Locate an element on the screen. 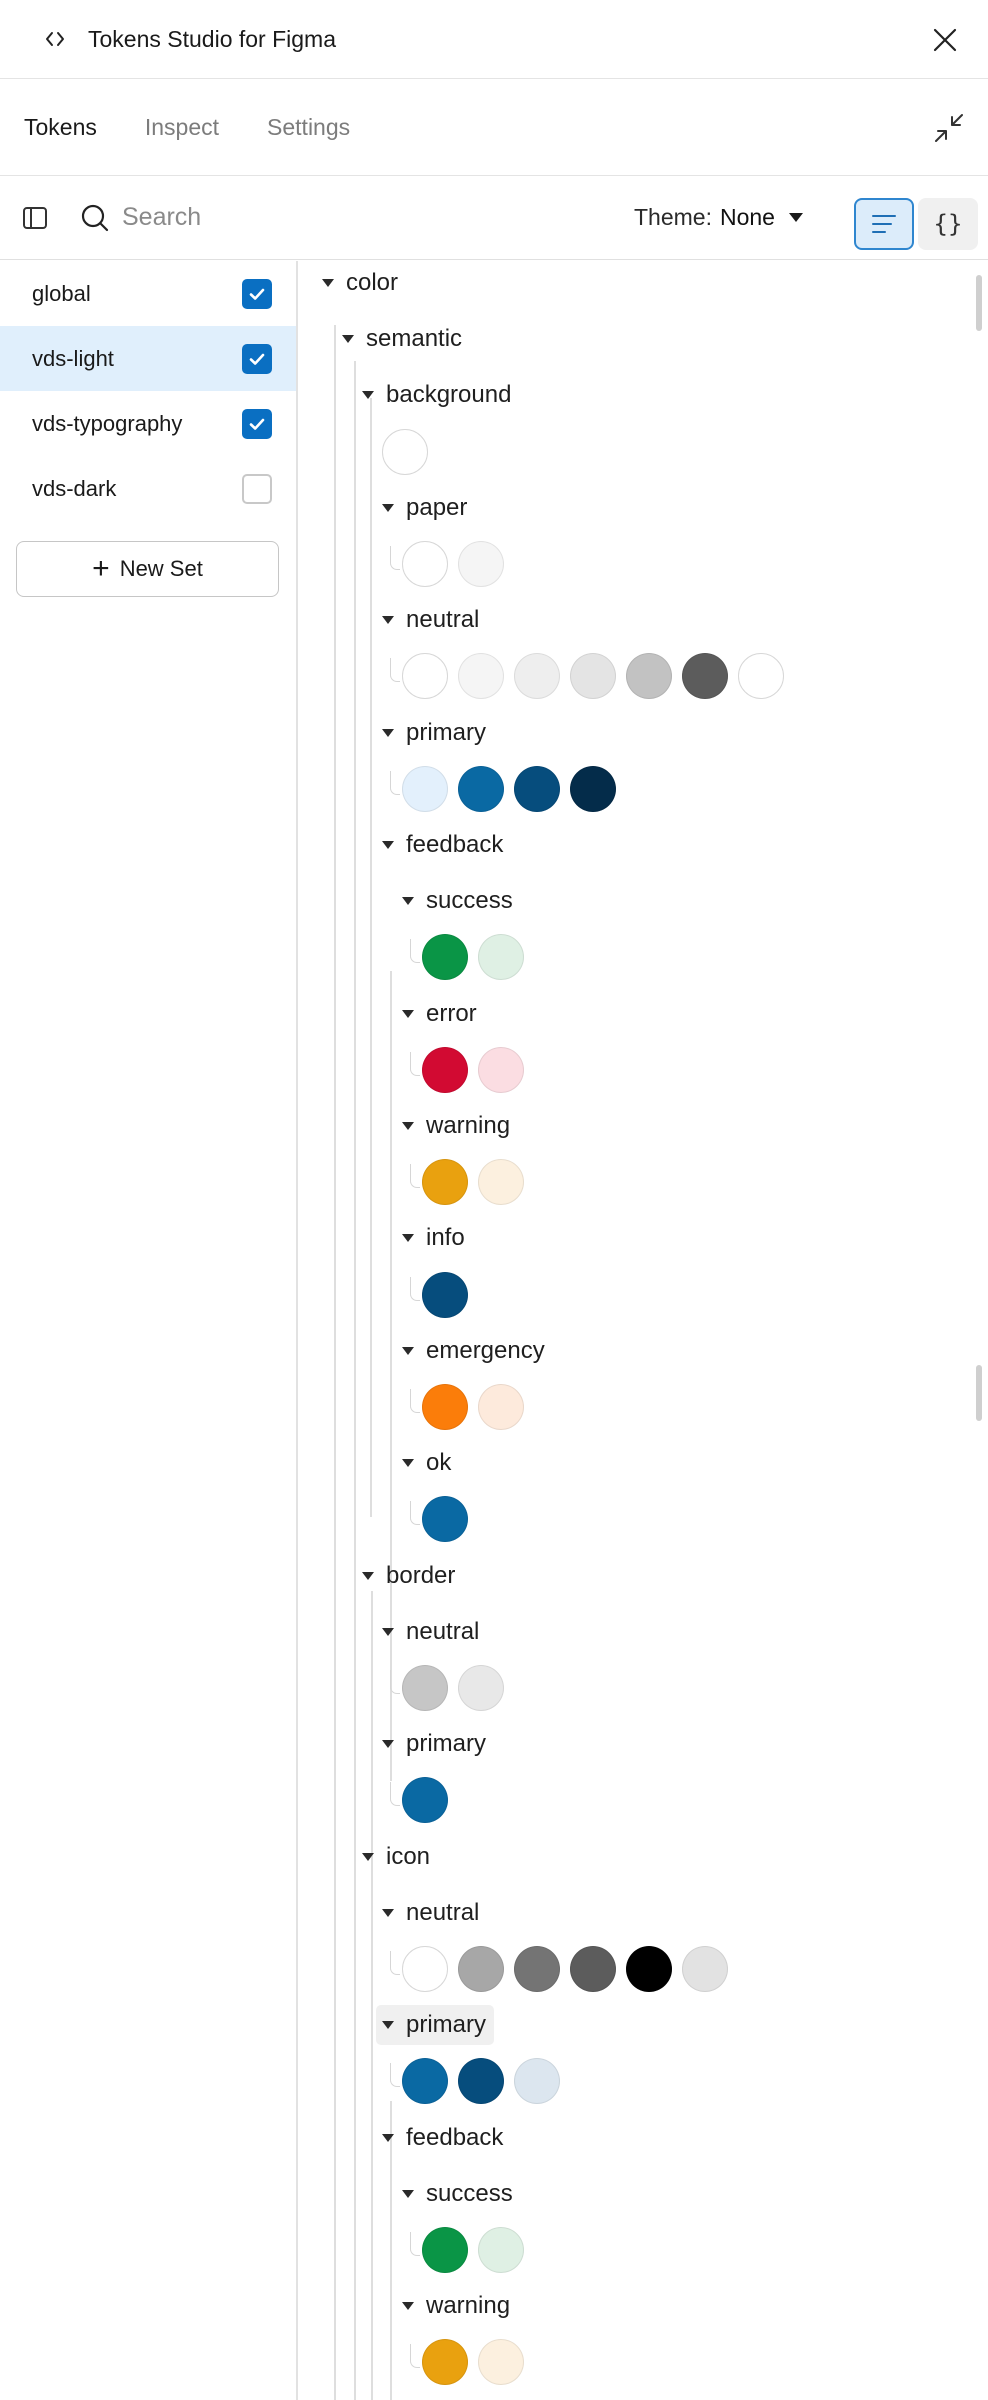 The image size is (988, 2400). list-view-button is located at coordinates (884, 224).